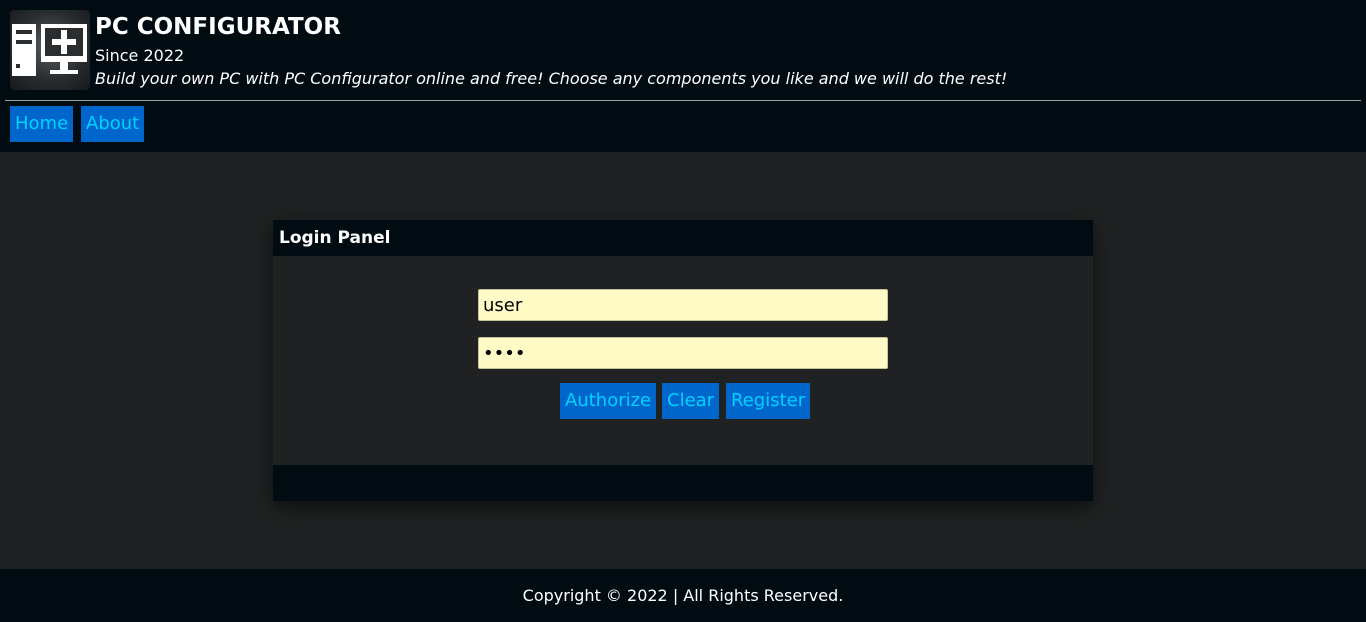  I want to click on username-input, so click(683, 305).